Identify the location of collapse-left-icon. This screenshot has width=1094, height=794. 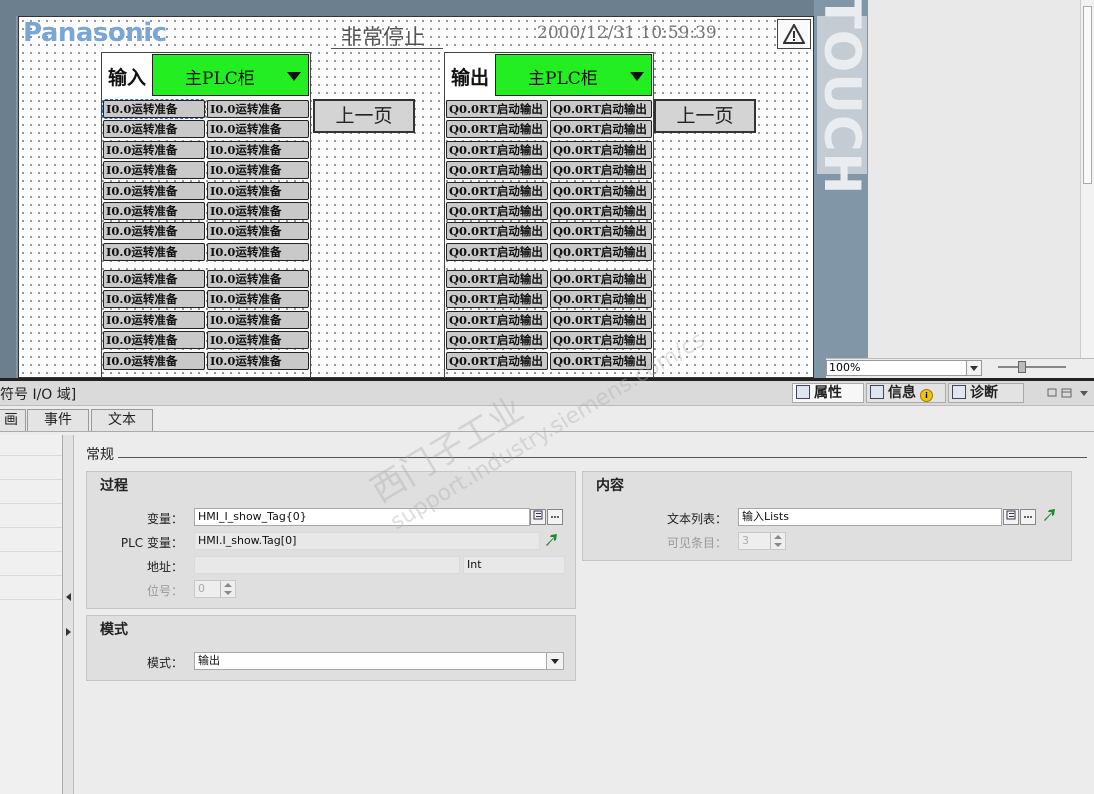
(68, 597).